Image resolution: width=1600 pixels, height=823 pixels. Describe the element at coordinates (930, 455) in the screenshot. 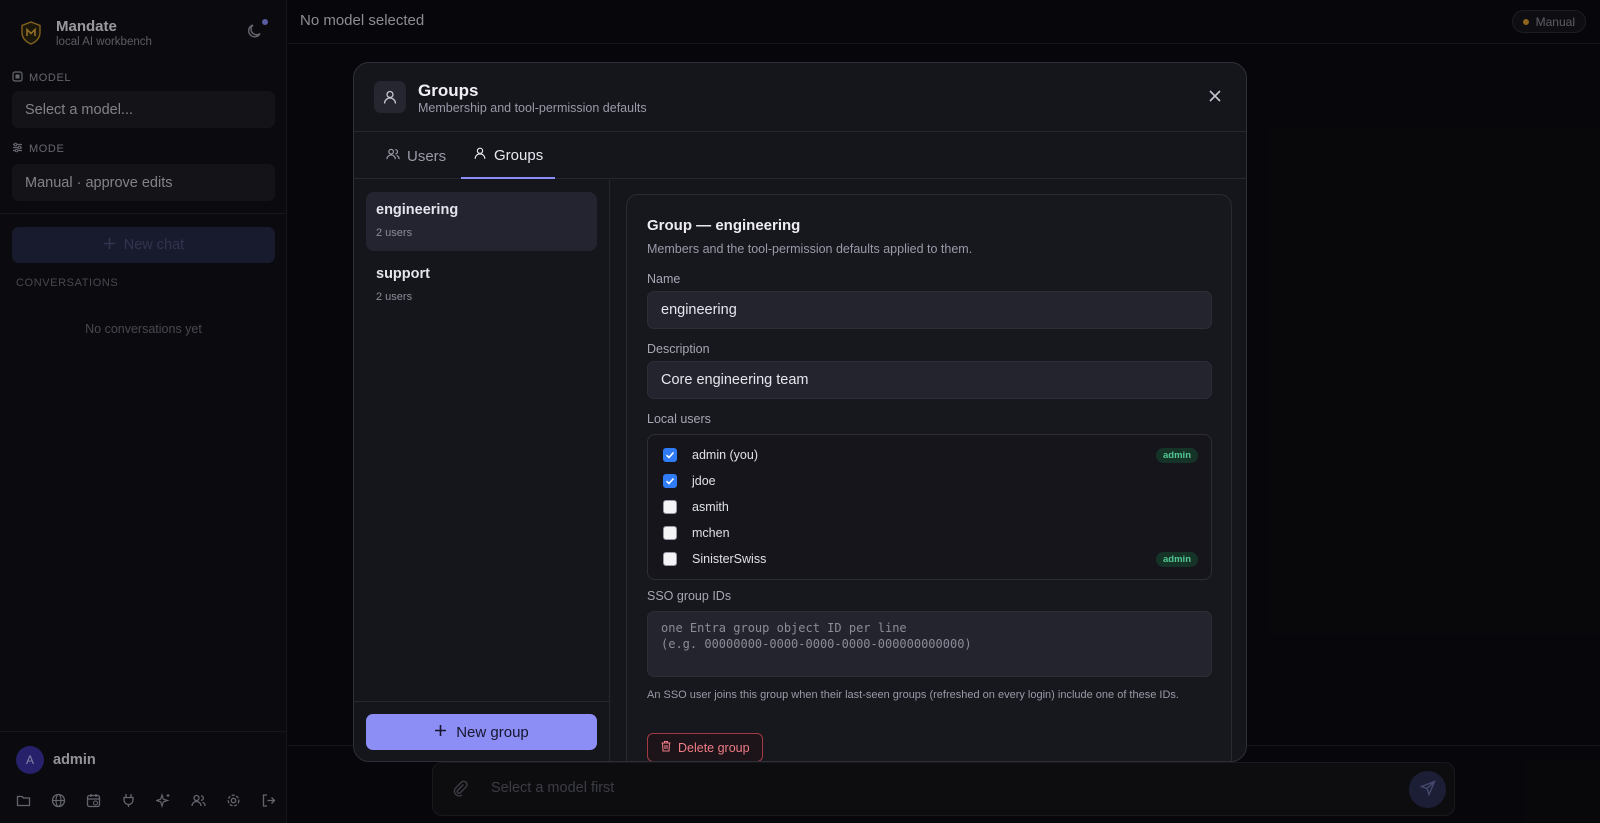

I see `user-row-admin: admin (you) admin` at that location.